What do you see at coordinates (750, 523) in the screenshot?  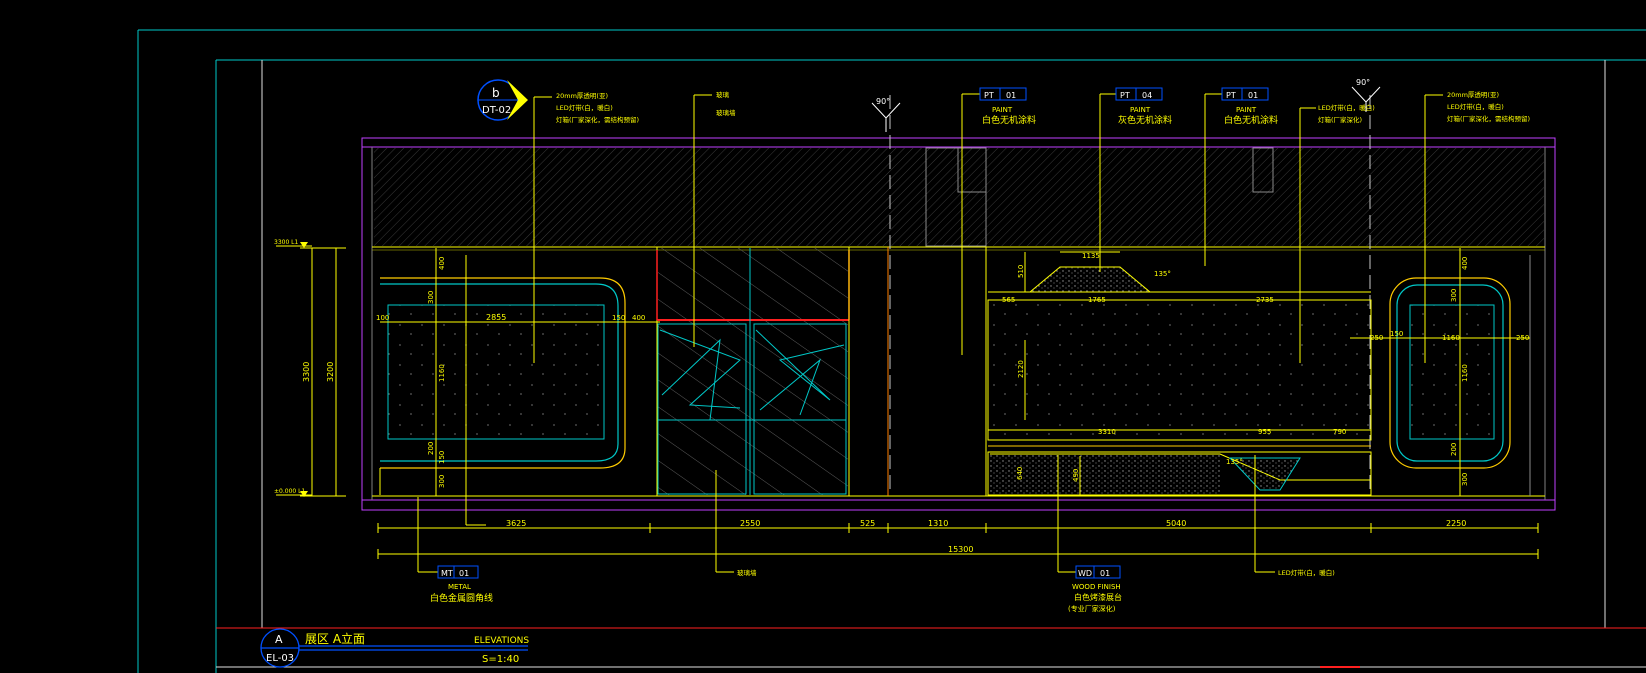 I see `dim-bottom-2: 2550` at bounding box center [750, 523].